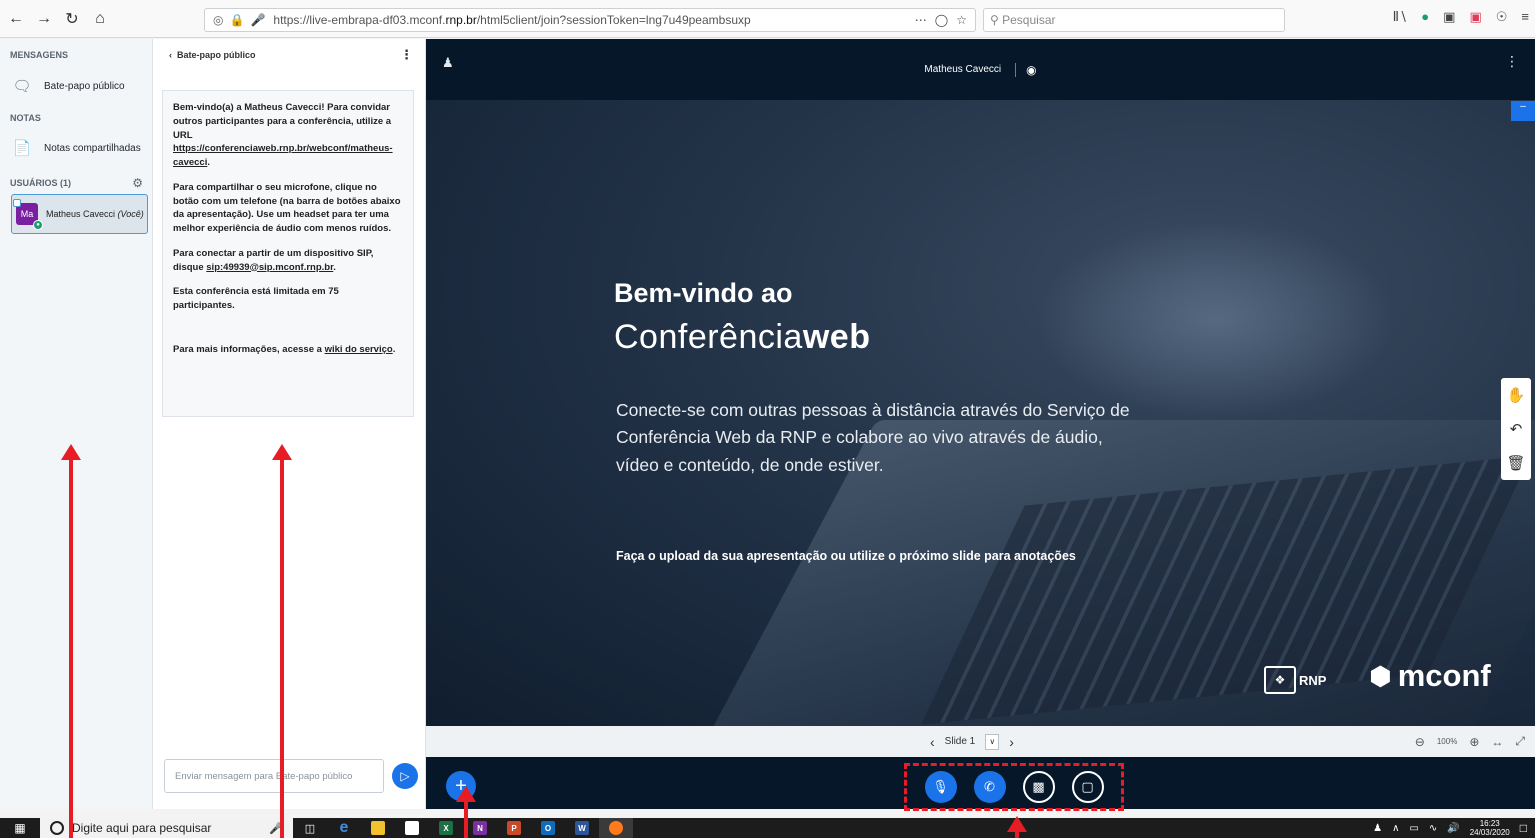 Image resolution: width=1535 pixels, height=838 pixels. I want to click on close-chat-button: ‹ Bate-papo público, so click(212, 55).